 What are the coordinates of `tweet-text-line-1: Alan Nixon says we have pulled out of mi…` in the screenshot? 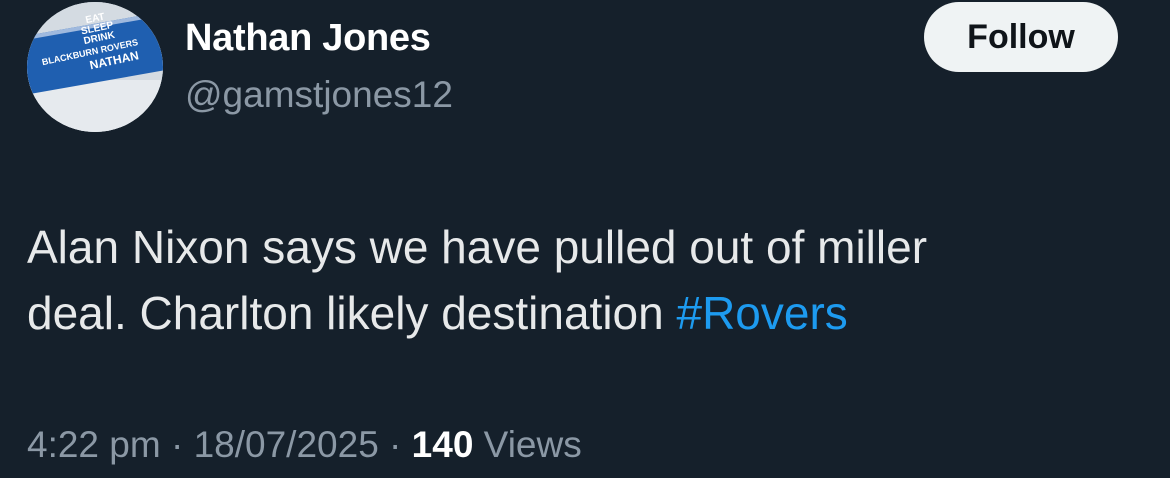 It's located at (477, 247).